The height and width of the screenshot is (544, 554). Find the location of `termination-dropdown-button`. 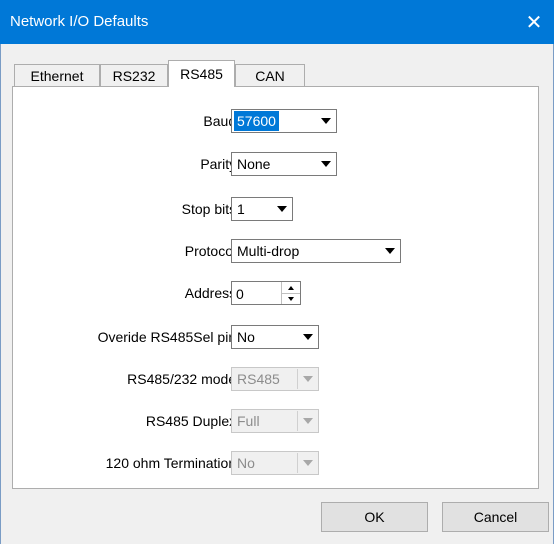

termination-dropdown-button is located at coordinates (307, 463).